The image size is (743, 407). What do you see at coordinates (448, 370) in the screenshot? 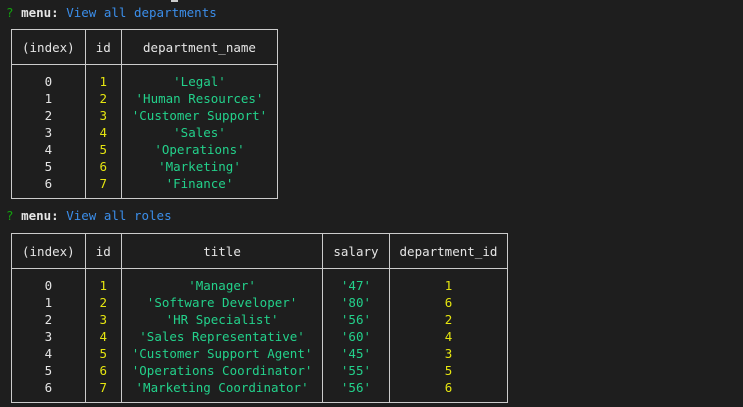
I see `cell-department-id: 5` at bounding box center [448, 370].